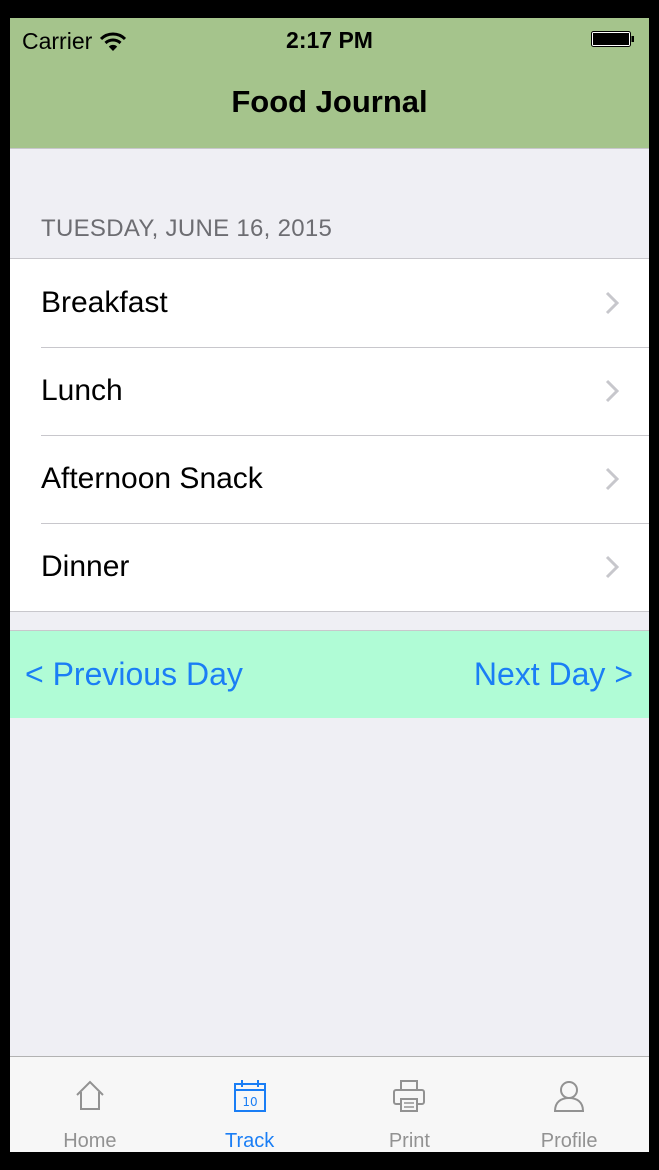 The width and height of the screenshot is (659, 1170). What do you see at coordinates (329, 567) in the screenshot?
I see `meal-row-dinner: Dinner` at bounding box center [329, 567].